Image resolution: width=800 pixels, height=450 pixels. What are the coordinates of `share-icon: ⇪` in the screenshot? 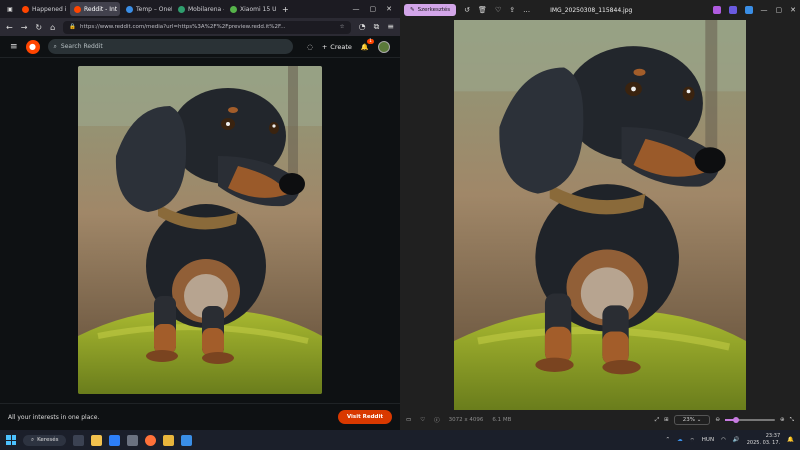 It's located at (512, 10).